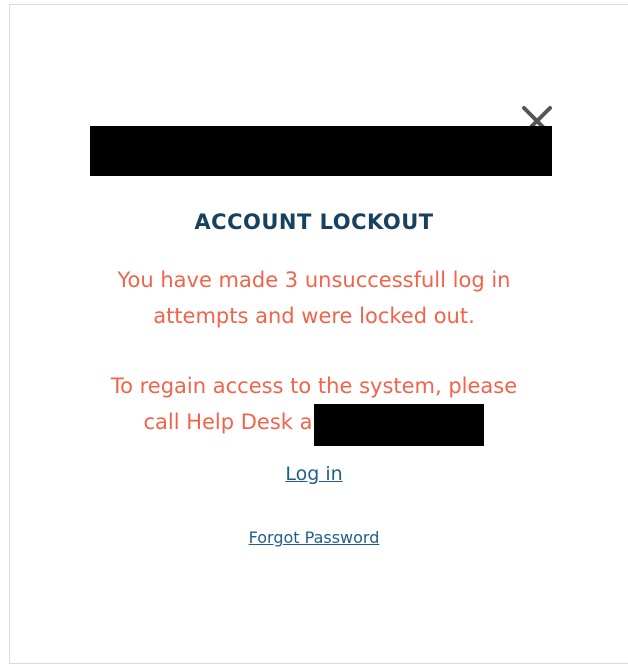 The width and height of the screenshot is (628, 664). I want to click on login-link: Log in, so click(313, 474).